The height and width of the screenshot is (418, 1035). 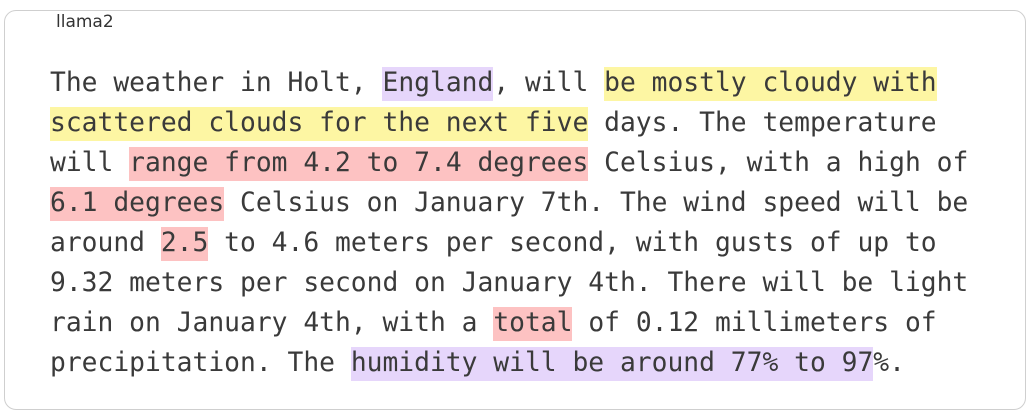 What do you see at coordinates (778, 163) in the screenshot?
I see `text-segment: Celsius, with a high of` at bounding box center [778, 163].